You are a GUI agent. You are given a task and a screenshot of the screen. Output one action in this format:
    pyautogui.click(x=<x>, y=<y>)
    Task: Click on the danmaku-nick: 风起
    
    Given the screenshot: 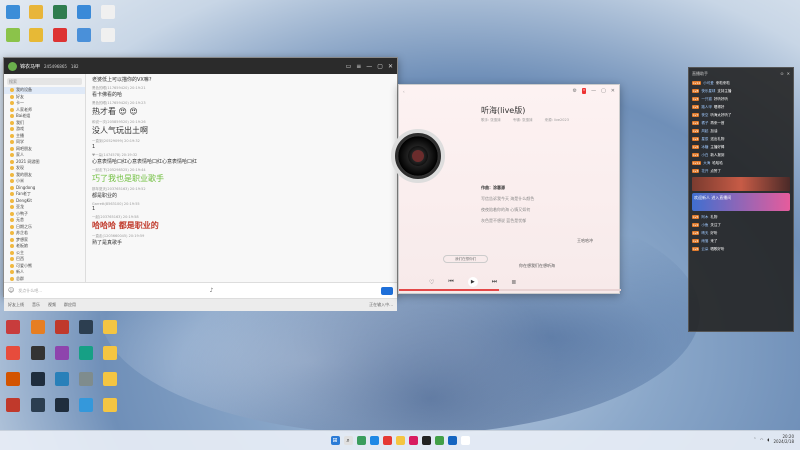 What is the action you would take?
    pyautogui.click(x=704, y=131)
    